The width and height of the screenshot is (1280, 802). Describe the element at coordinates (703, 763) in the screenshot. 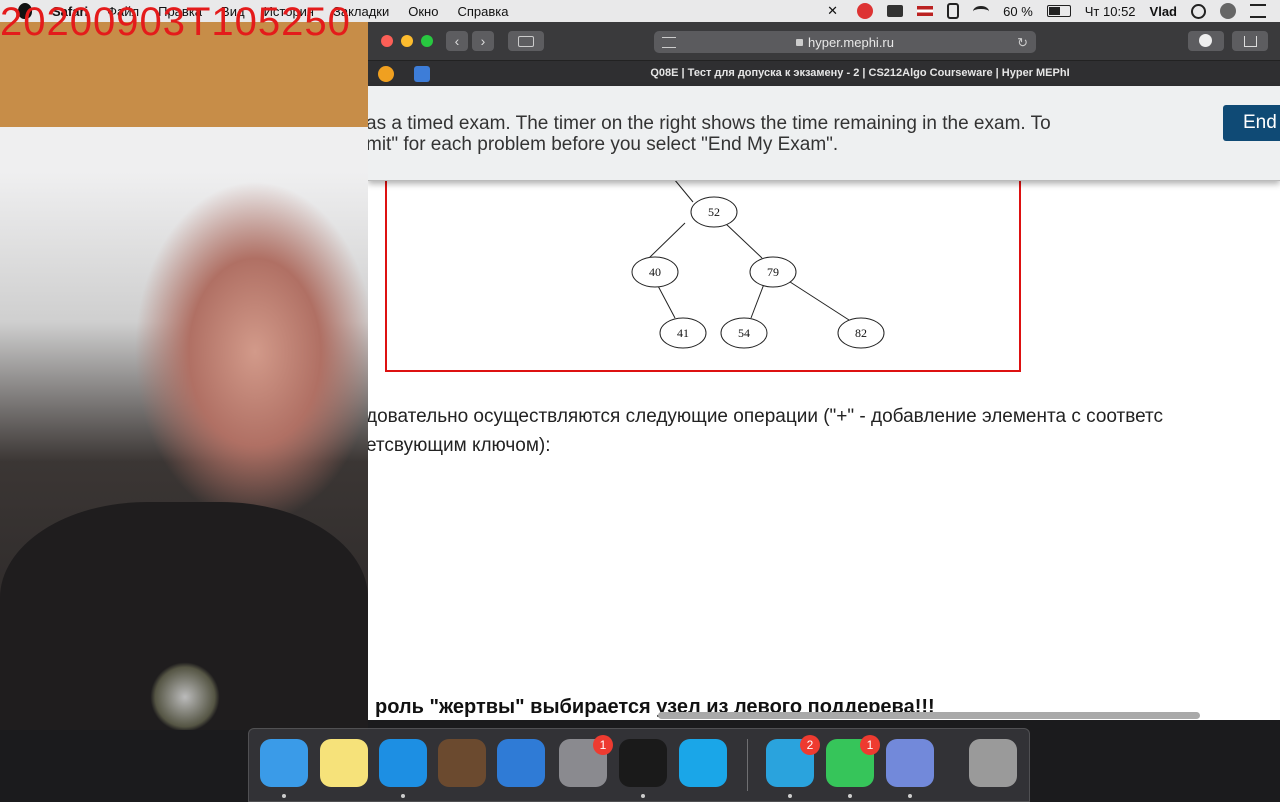

I see `dock-skype-icon` at that location.